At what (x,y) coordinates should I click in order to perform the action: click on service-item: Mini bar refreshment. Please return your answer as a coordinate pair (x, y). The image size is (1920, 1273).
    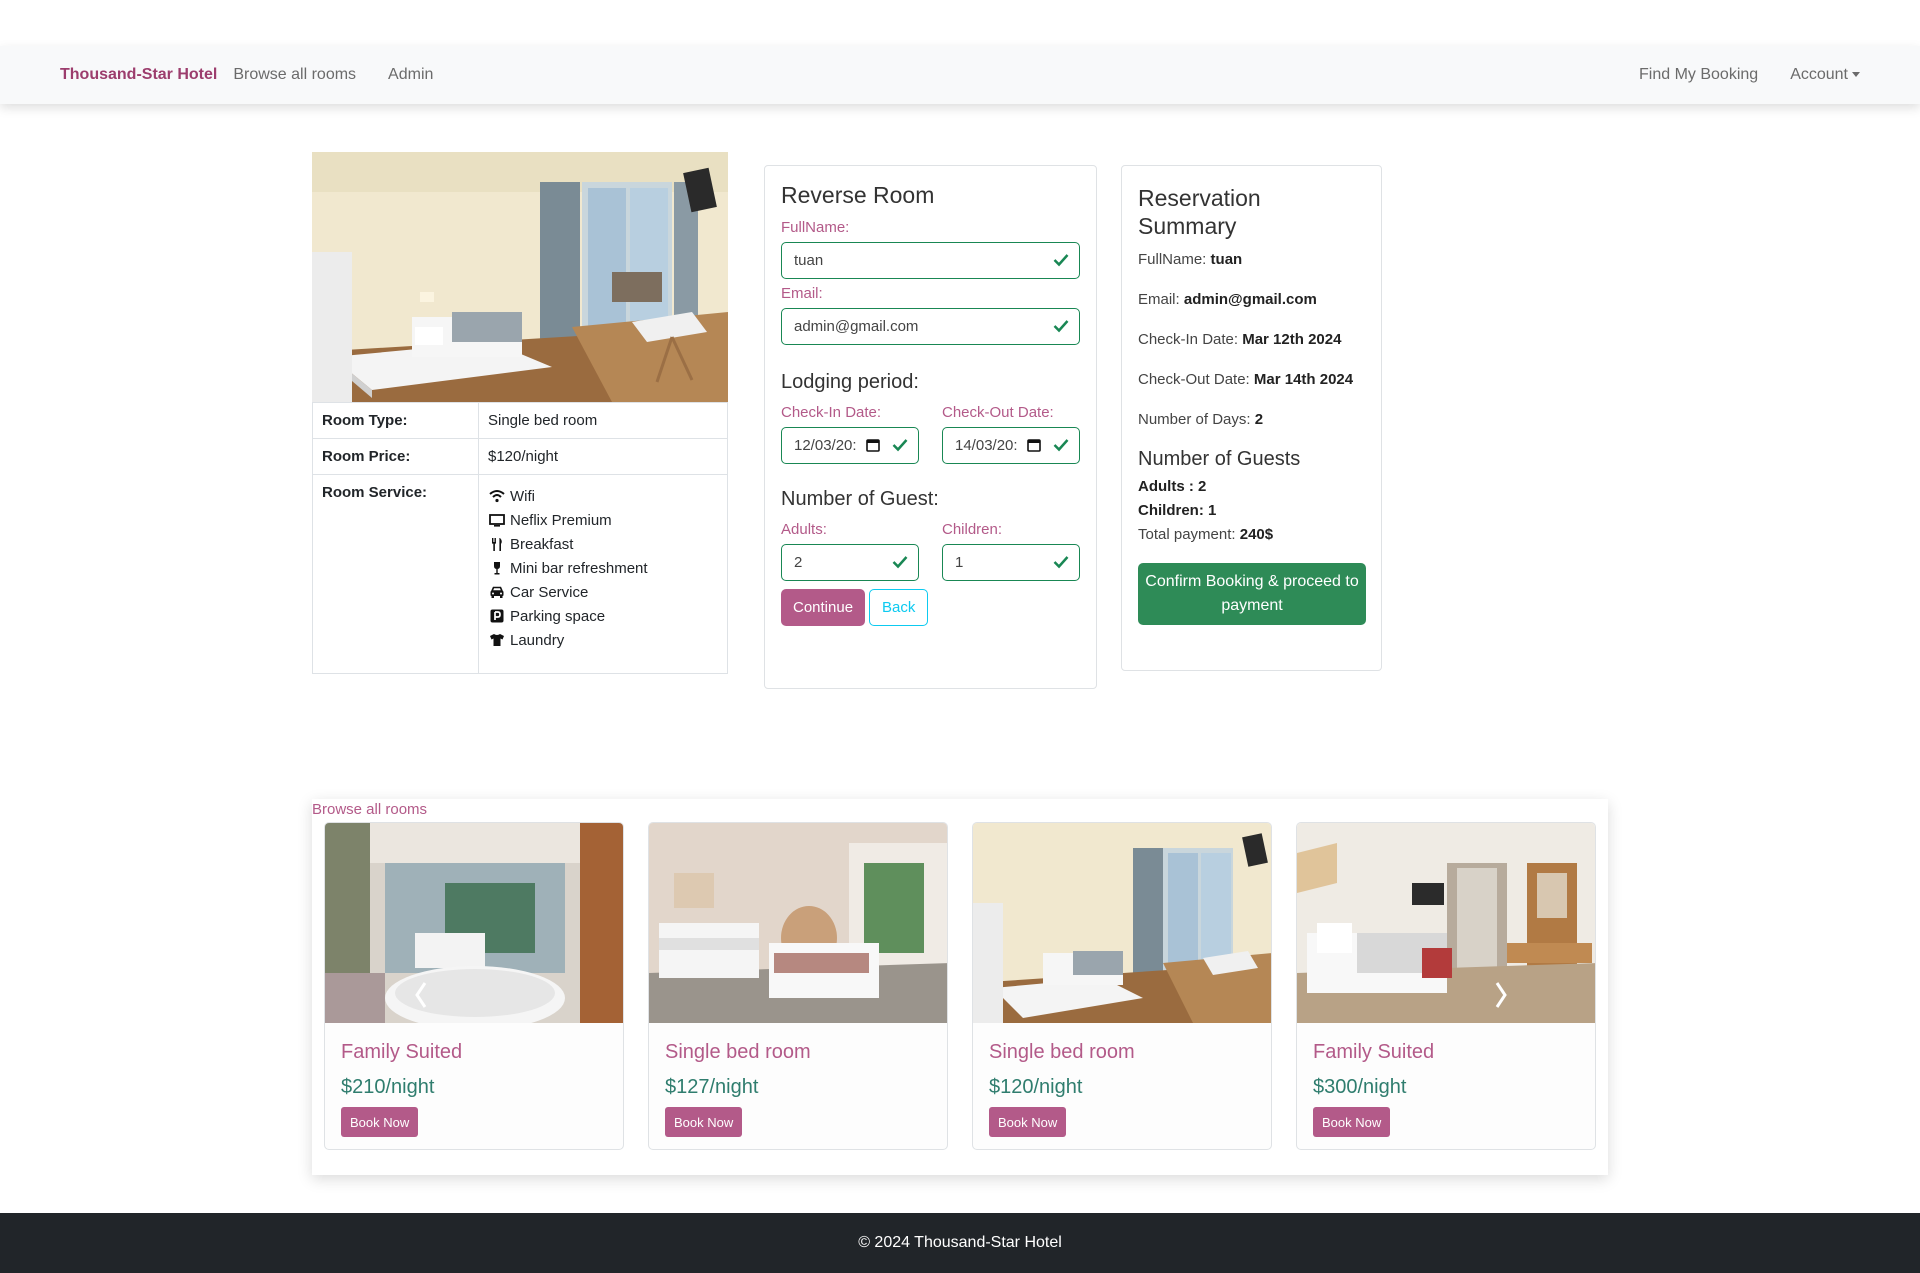
    Looking at the image, I should click on (603, 568).